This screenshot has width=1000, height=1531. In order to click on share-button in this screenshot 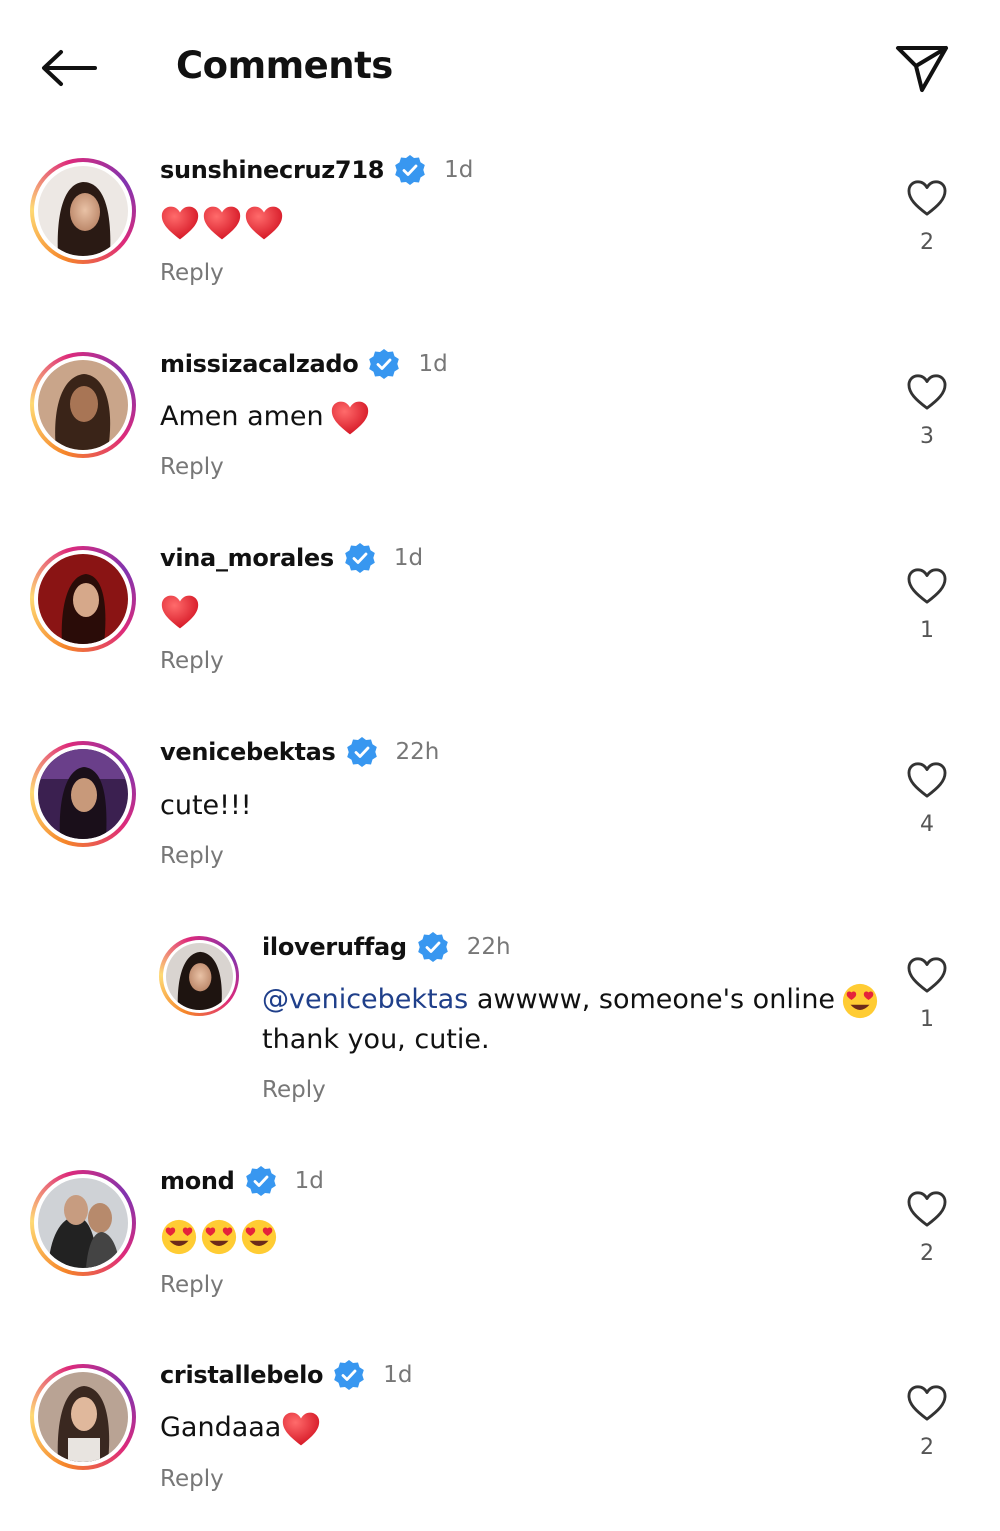, I will do `click(922, 68)`.